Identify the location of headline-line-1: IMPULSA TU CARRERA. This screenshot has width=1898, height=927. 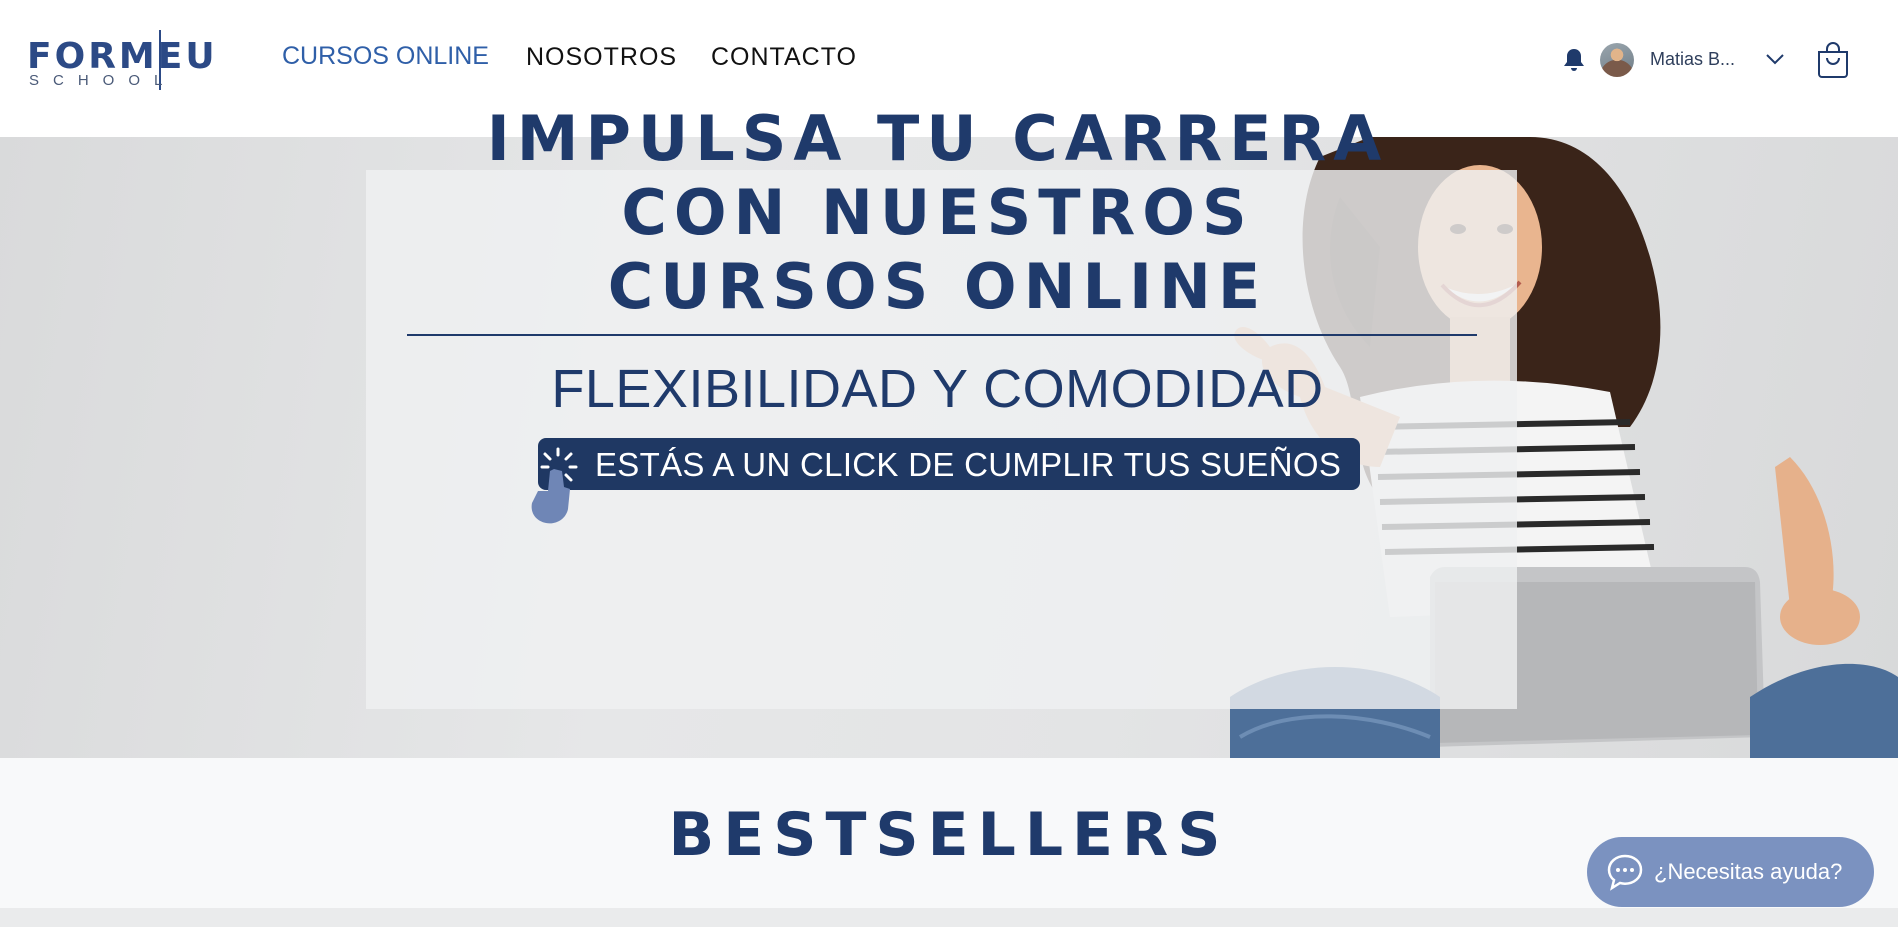
(937, 138).